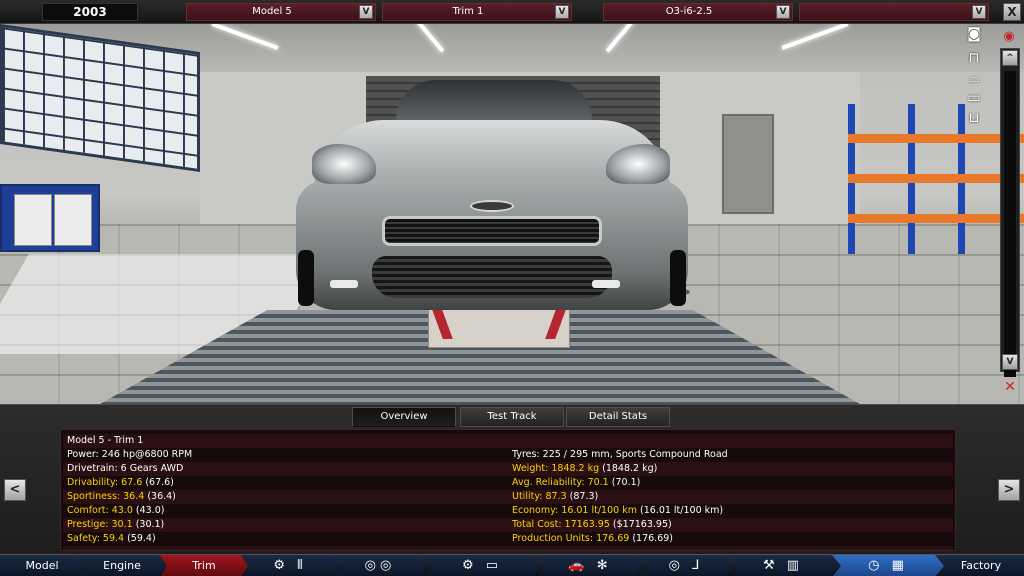 The image size is (1024, 576). What do you see at coordinates (477, 12) in the screenshot?
I see `trim-dropdown: Trim 1 V` at bounding box center [477, 12].